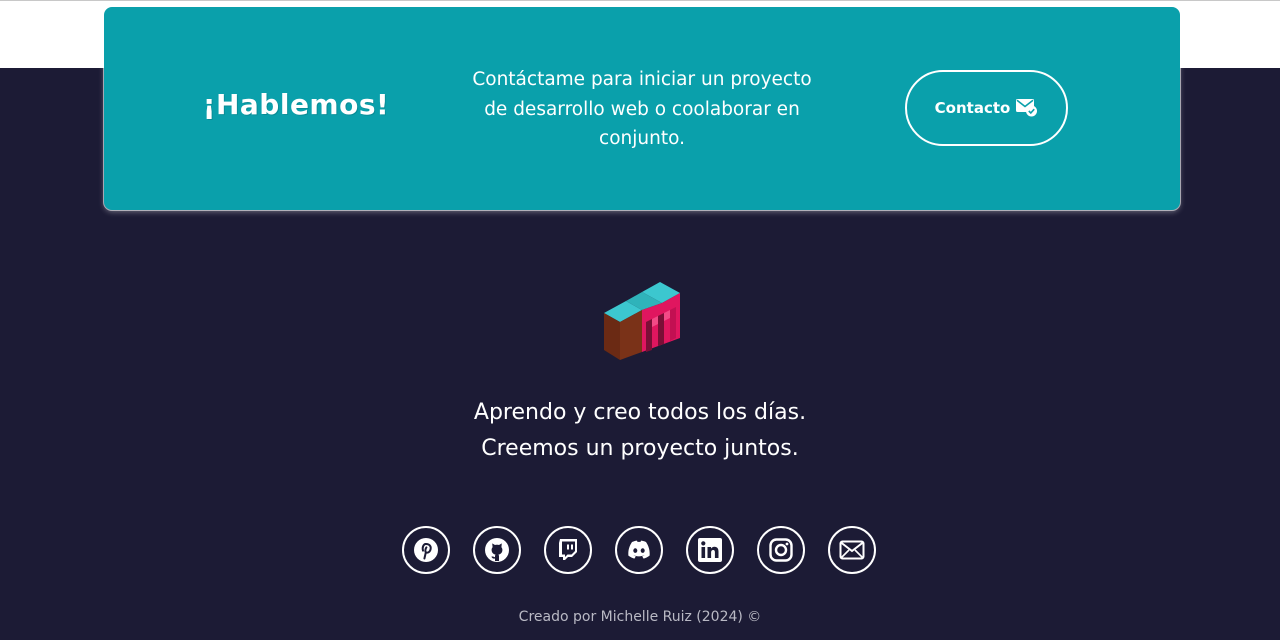 The height and width of the screenshot is (640, 1280). What do you see at coordinates (640, 412) in the screenshot?
I see `tagline-line-1: Aprendo y creo todos los días.` at bounding box center [640, 412].